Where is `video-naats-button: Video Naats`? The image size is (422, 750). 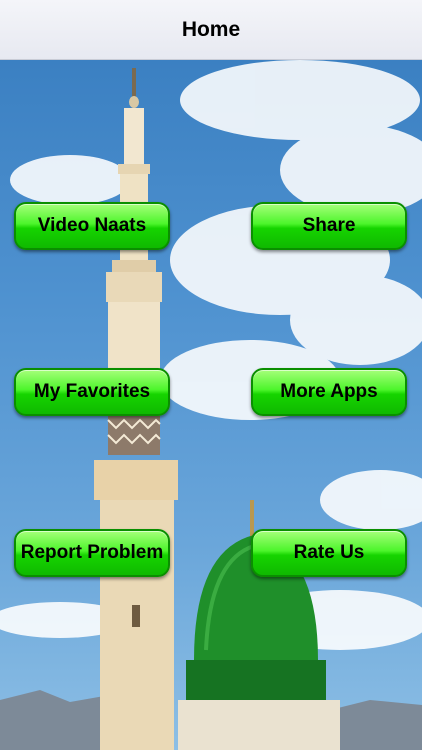
video-naats-button: Video Naats is located at coordinates (92, 226).